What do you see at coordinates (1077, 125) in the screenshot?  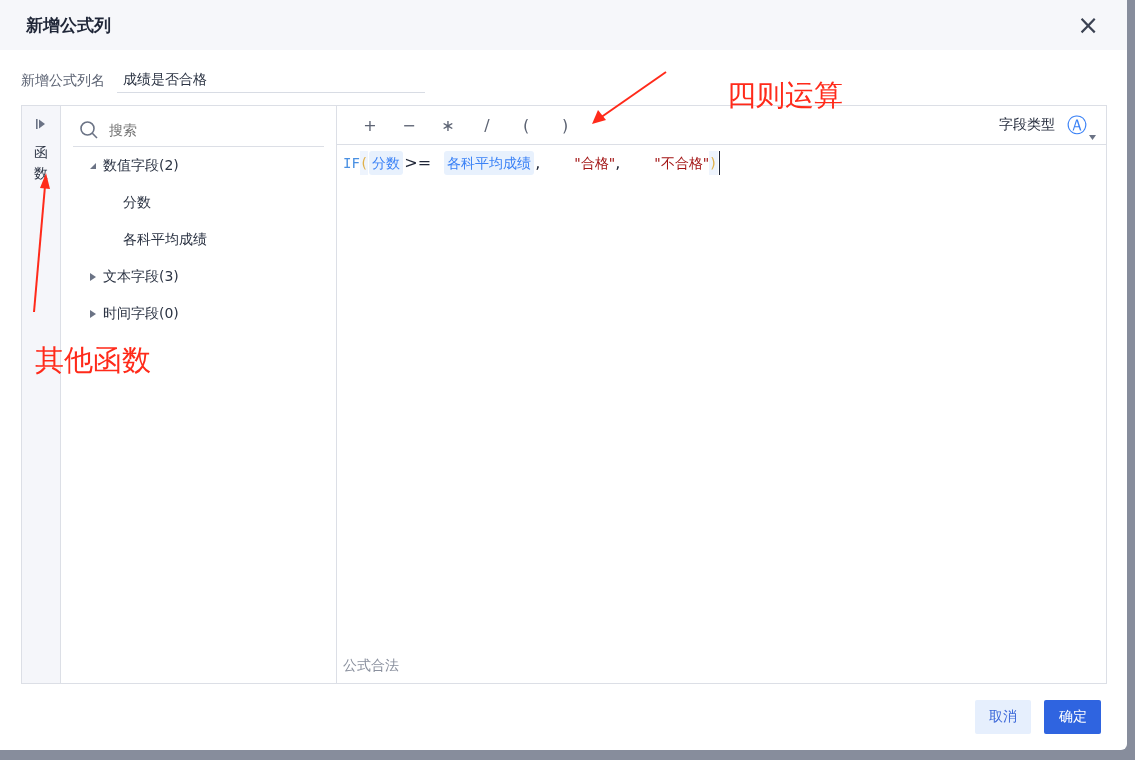 I see `field-type-dropdown: Ⓐ` at bounding box center [1077, 125].